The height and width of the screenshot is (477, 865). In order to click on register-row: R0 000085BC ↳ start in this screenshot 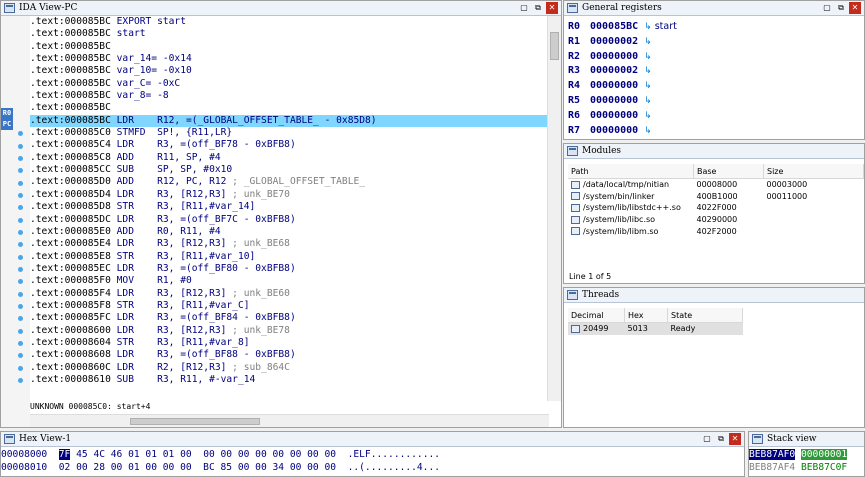, I will do `click(622, 26)`.